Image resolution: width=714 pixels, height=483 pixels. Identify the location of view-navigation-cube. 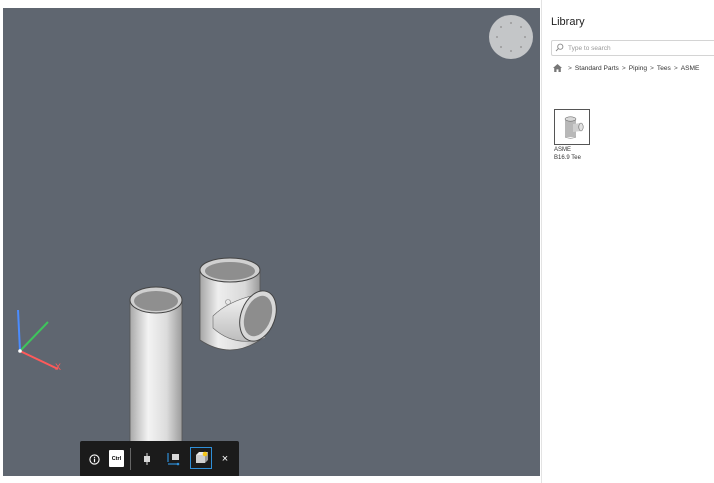
(511, 37).